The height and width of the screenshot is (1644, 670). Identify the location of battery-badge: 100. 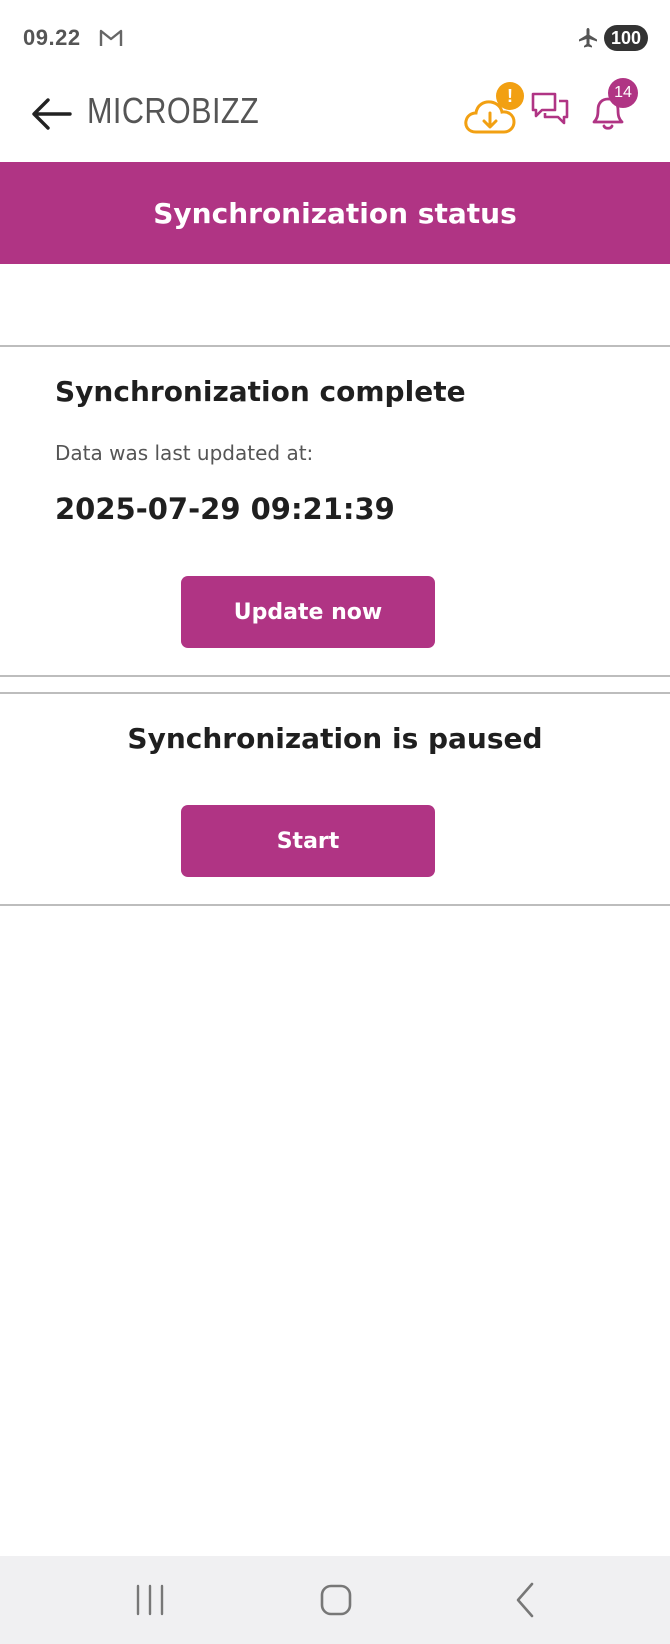
(626, 38).